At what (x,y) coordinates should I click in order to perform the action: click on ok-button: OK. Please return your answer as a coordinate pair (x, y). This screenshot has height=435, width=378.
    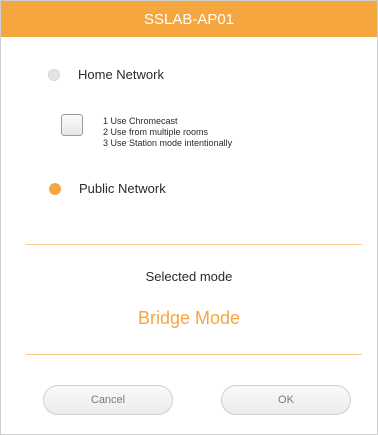
    Looking at the image, I should click on (286, 400).